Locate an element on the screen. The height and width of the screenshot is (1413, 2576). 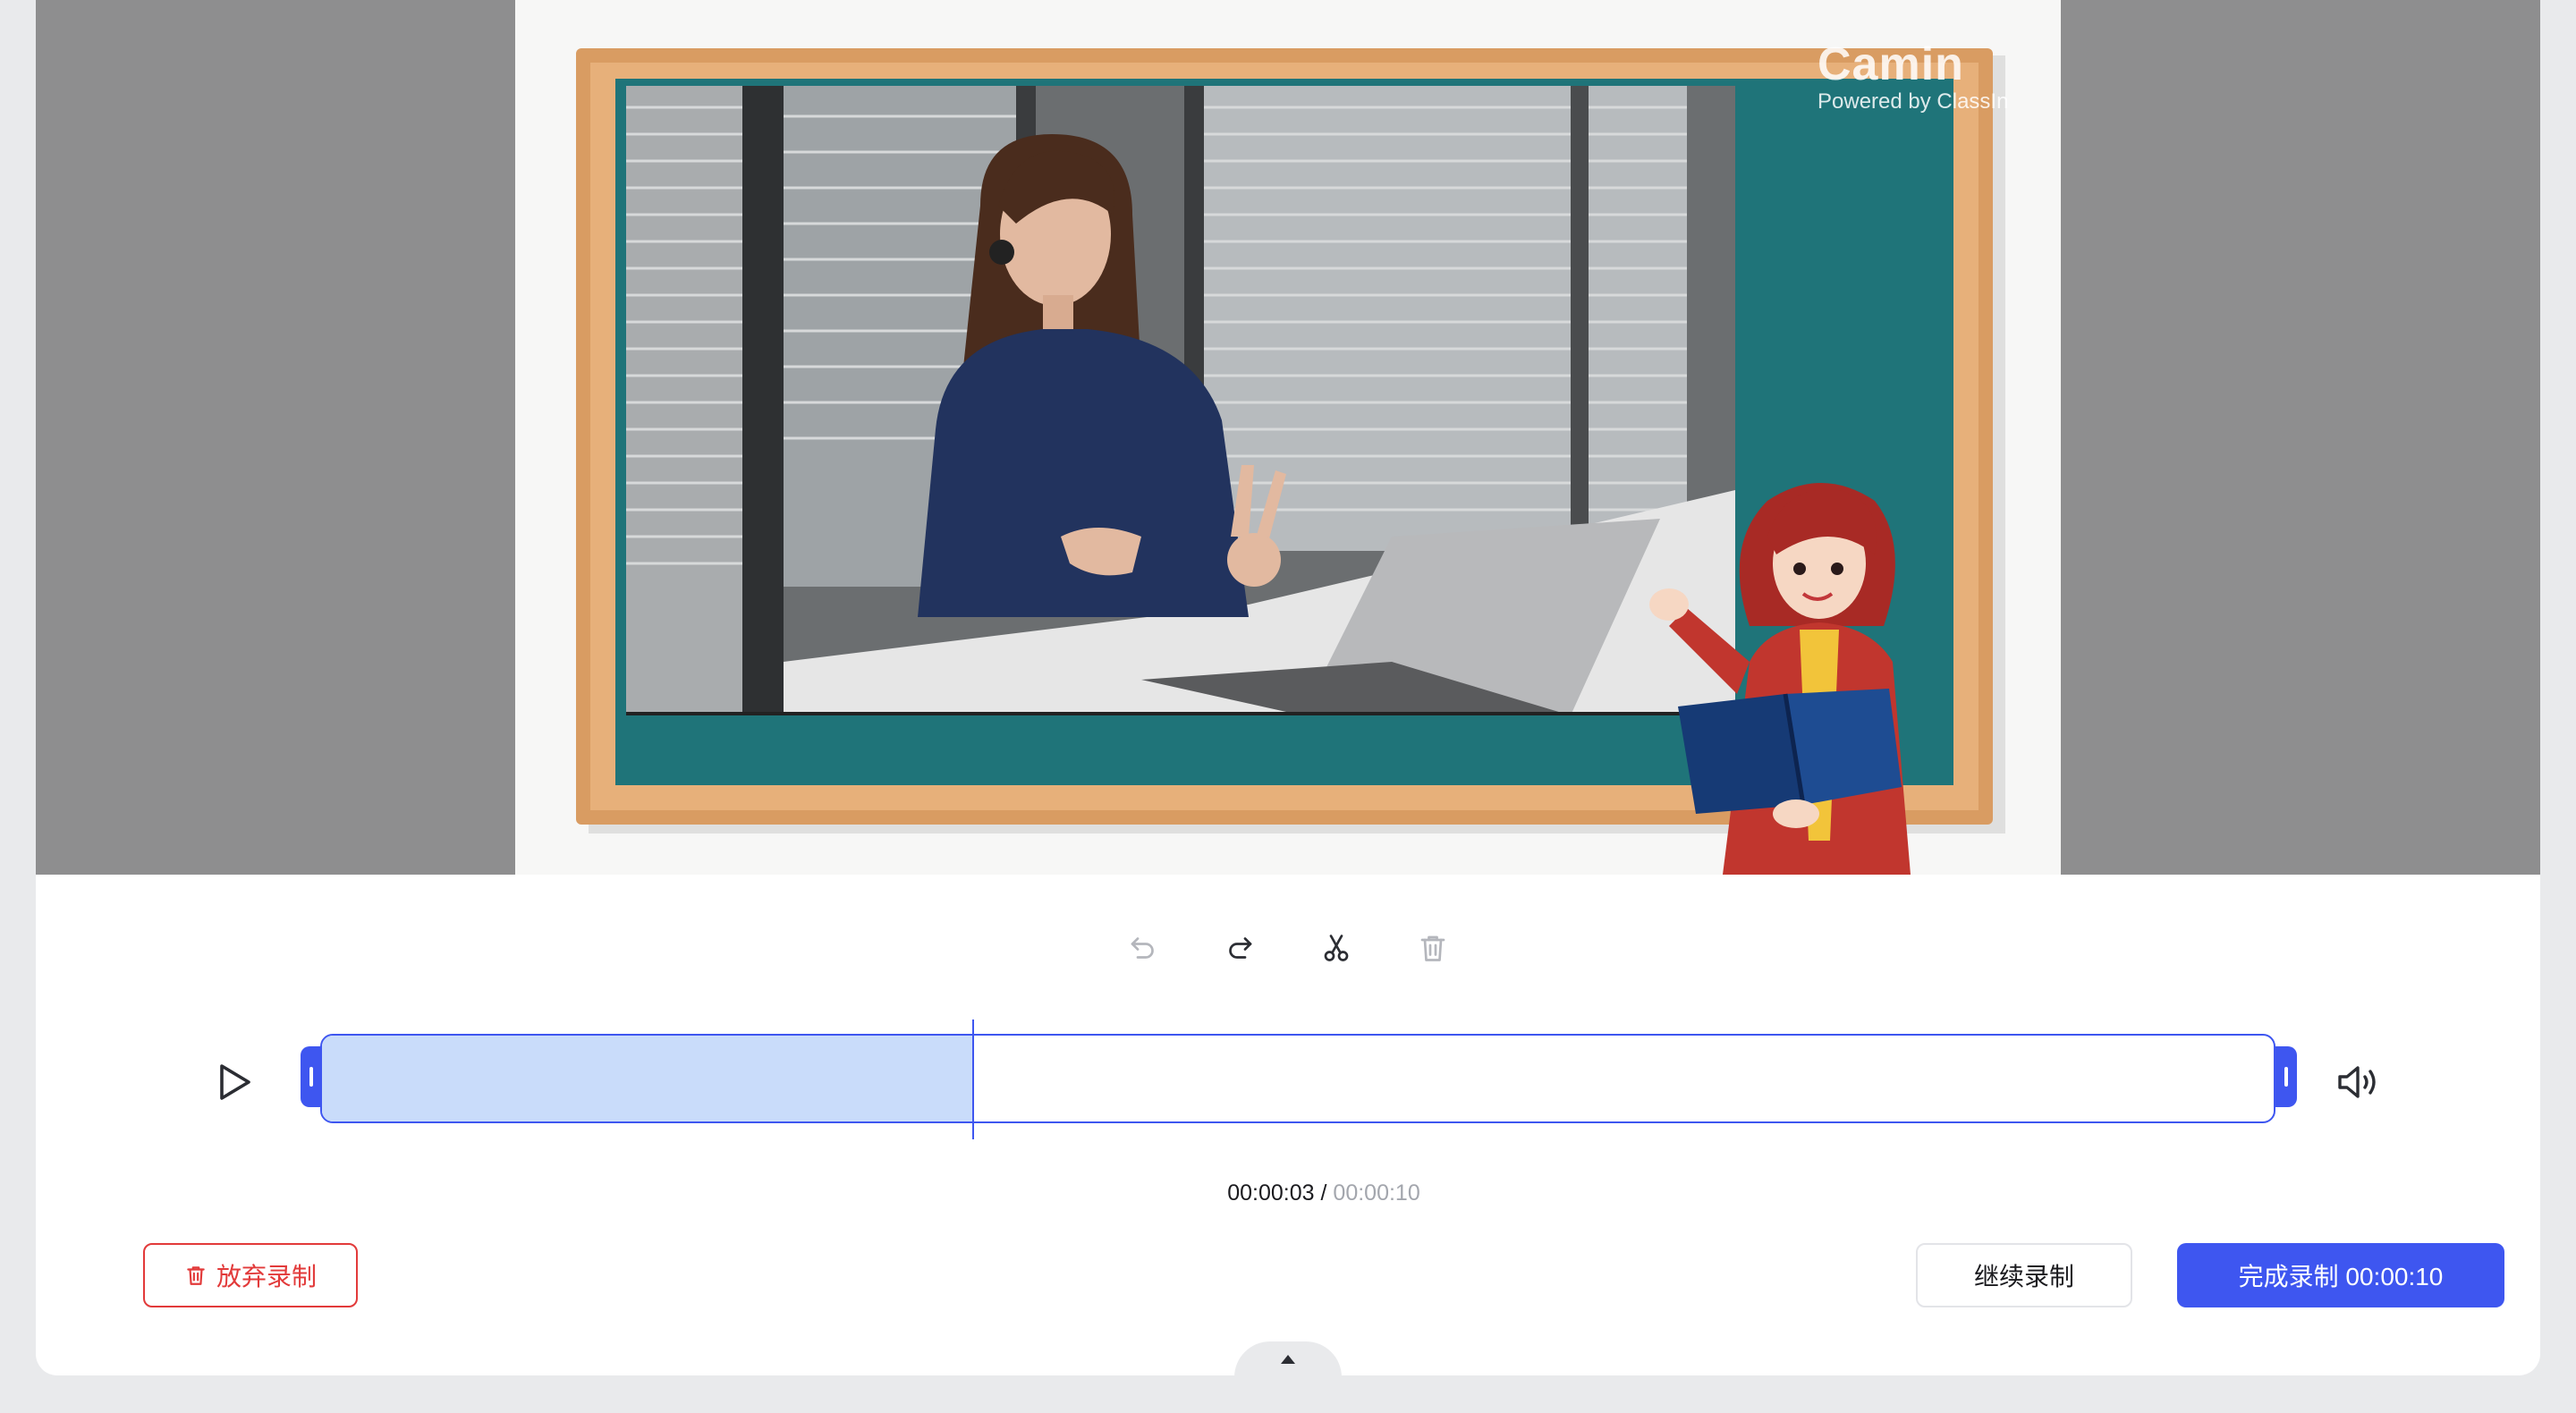
undo-button is located at coordinates (1143, 948).